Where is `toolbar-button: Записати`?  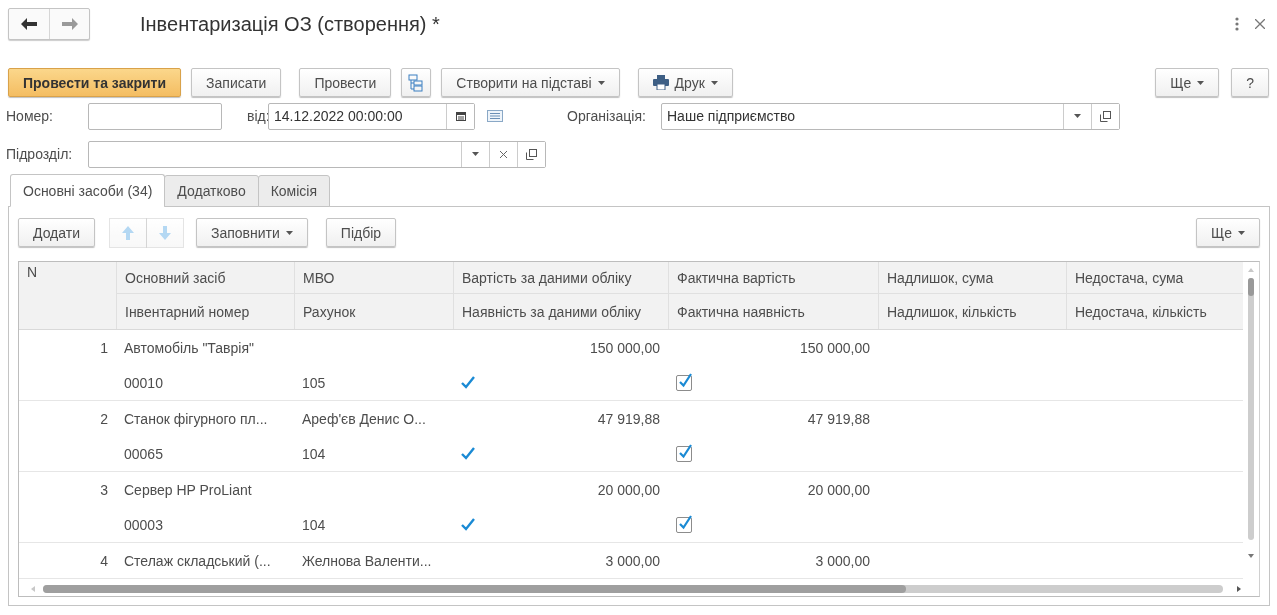
toolbar-button: Записати is located at coordinates (236, 82).